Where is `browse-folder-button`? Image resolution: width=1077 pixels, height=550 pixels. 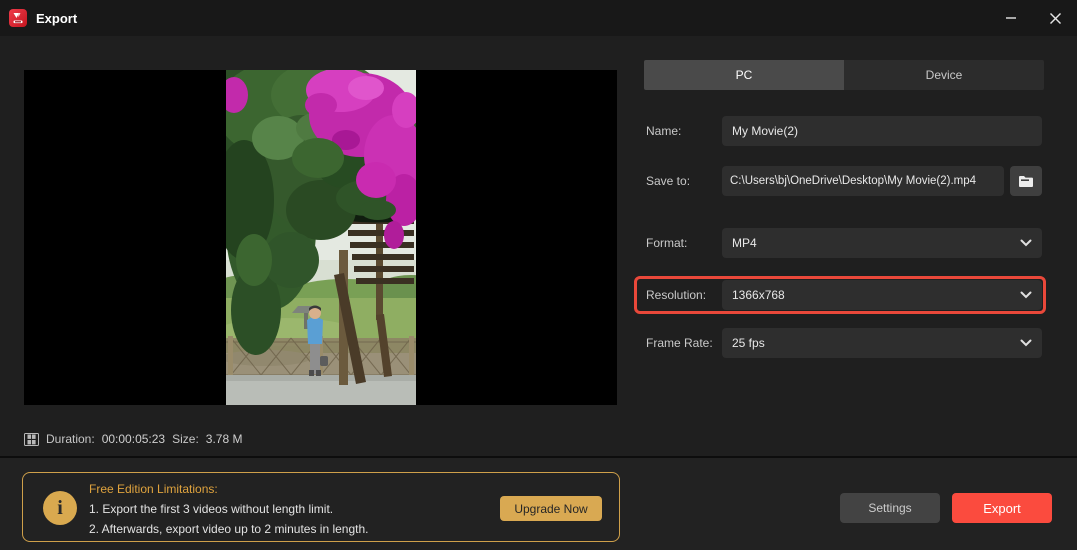
browse-folder-button is located at coordinates (1026, 181).